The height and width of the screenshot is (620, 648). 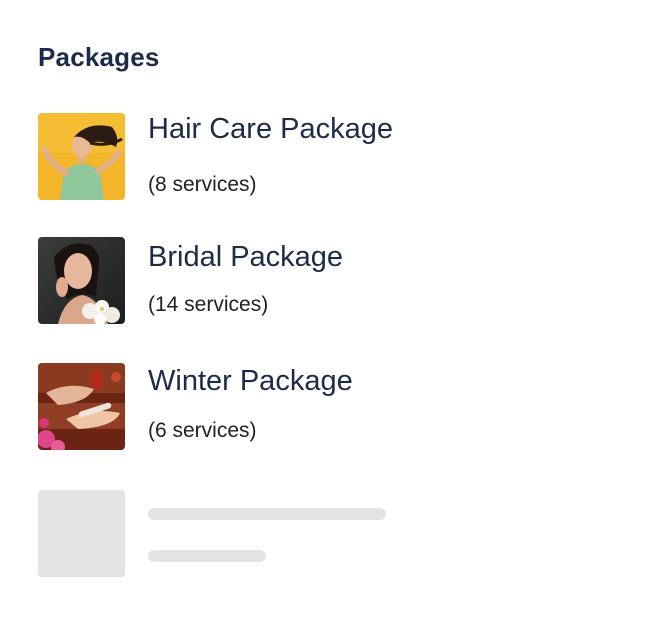 What do you see at coordinates (270, 129) in the screenshot?
I see `package-name: Hair Care Package` at bounding box center [270, 129].